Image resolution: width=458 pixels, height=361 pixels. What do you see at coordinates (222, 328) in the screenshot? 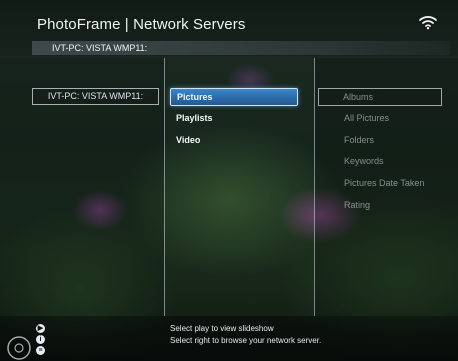
I see `footer-hint-play: Select play to view slideshow` at bounding box center [222, 328].